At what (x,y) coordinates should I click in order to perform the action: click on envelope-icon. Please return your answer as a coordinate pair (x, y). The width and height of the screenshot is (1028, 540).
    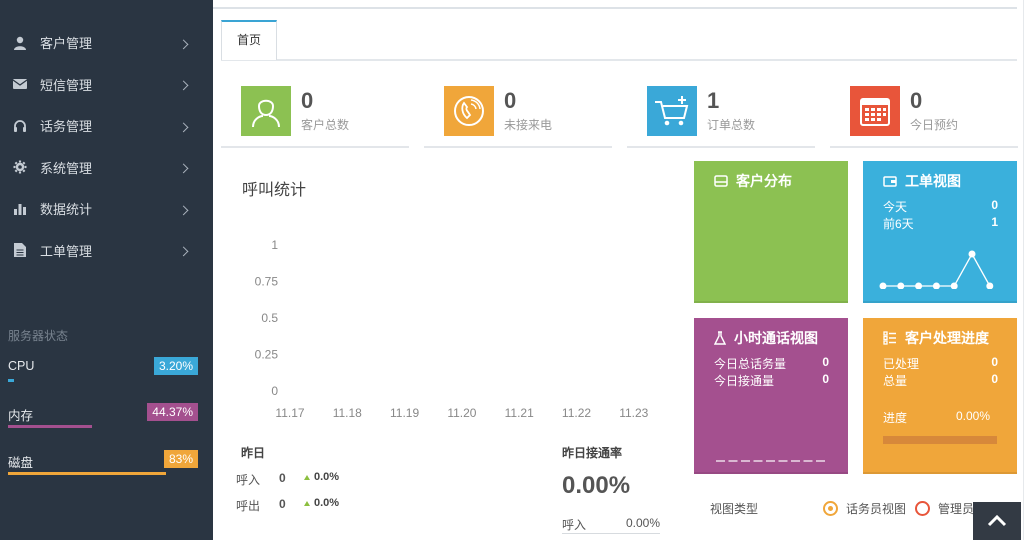
    Looking at the image, I should click on (20, 84).